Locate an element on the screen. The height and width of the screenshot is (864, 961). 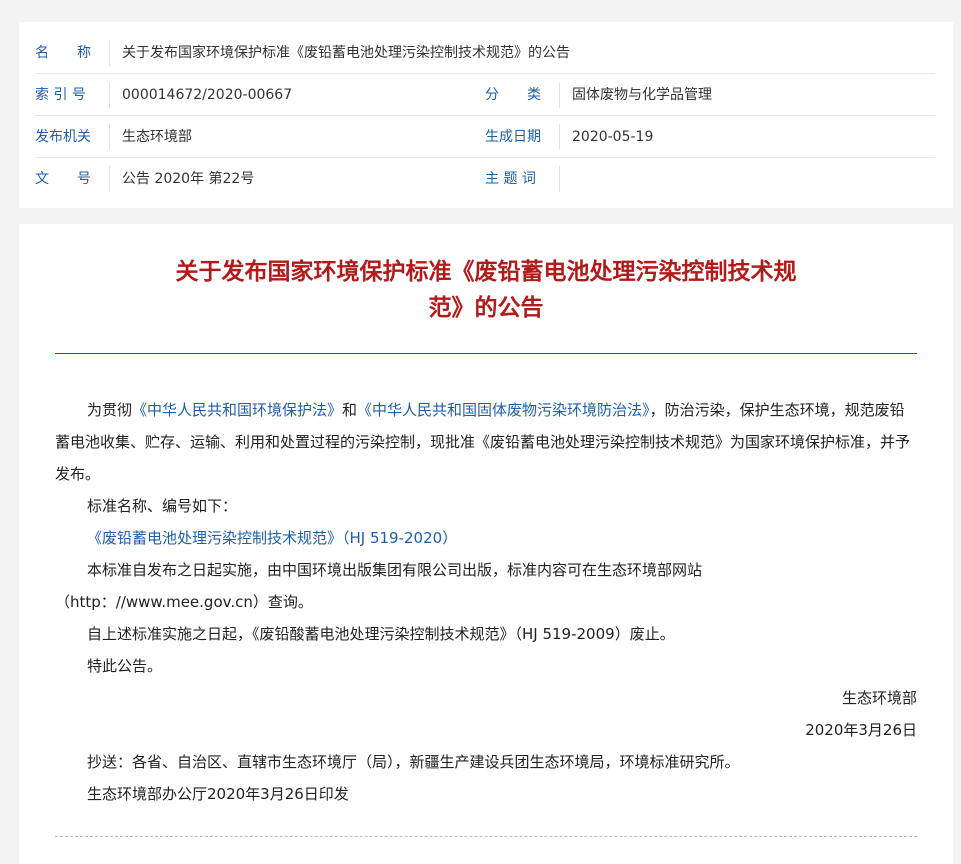
date-value: 2020-05-19 is located at coordinates (613, 137).